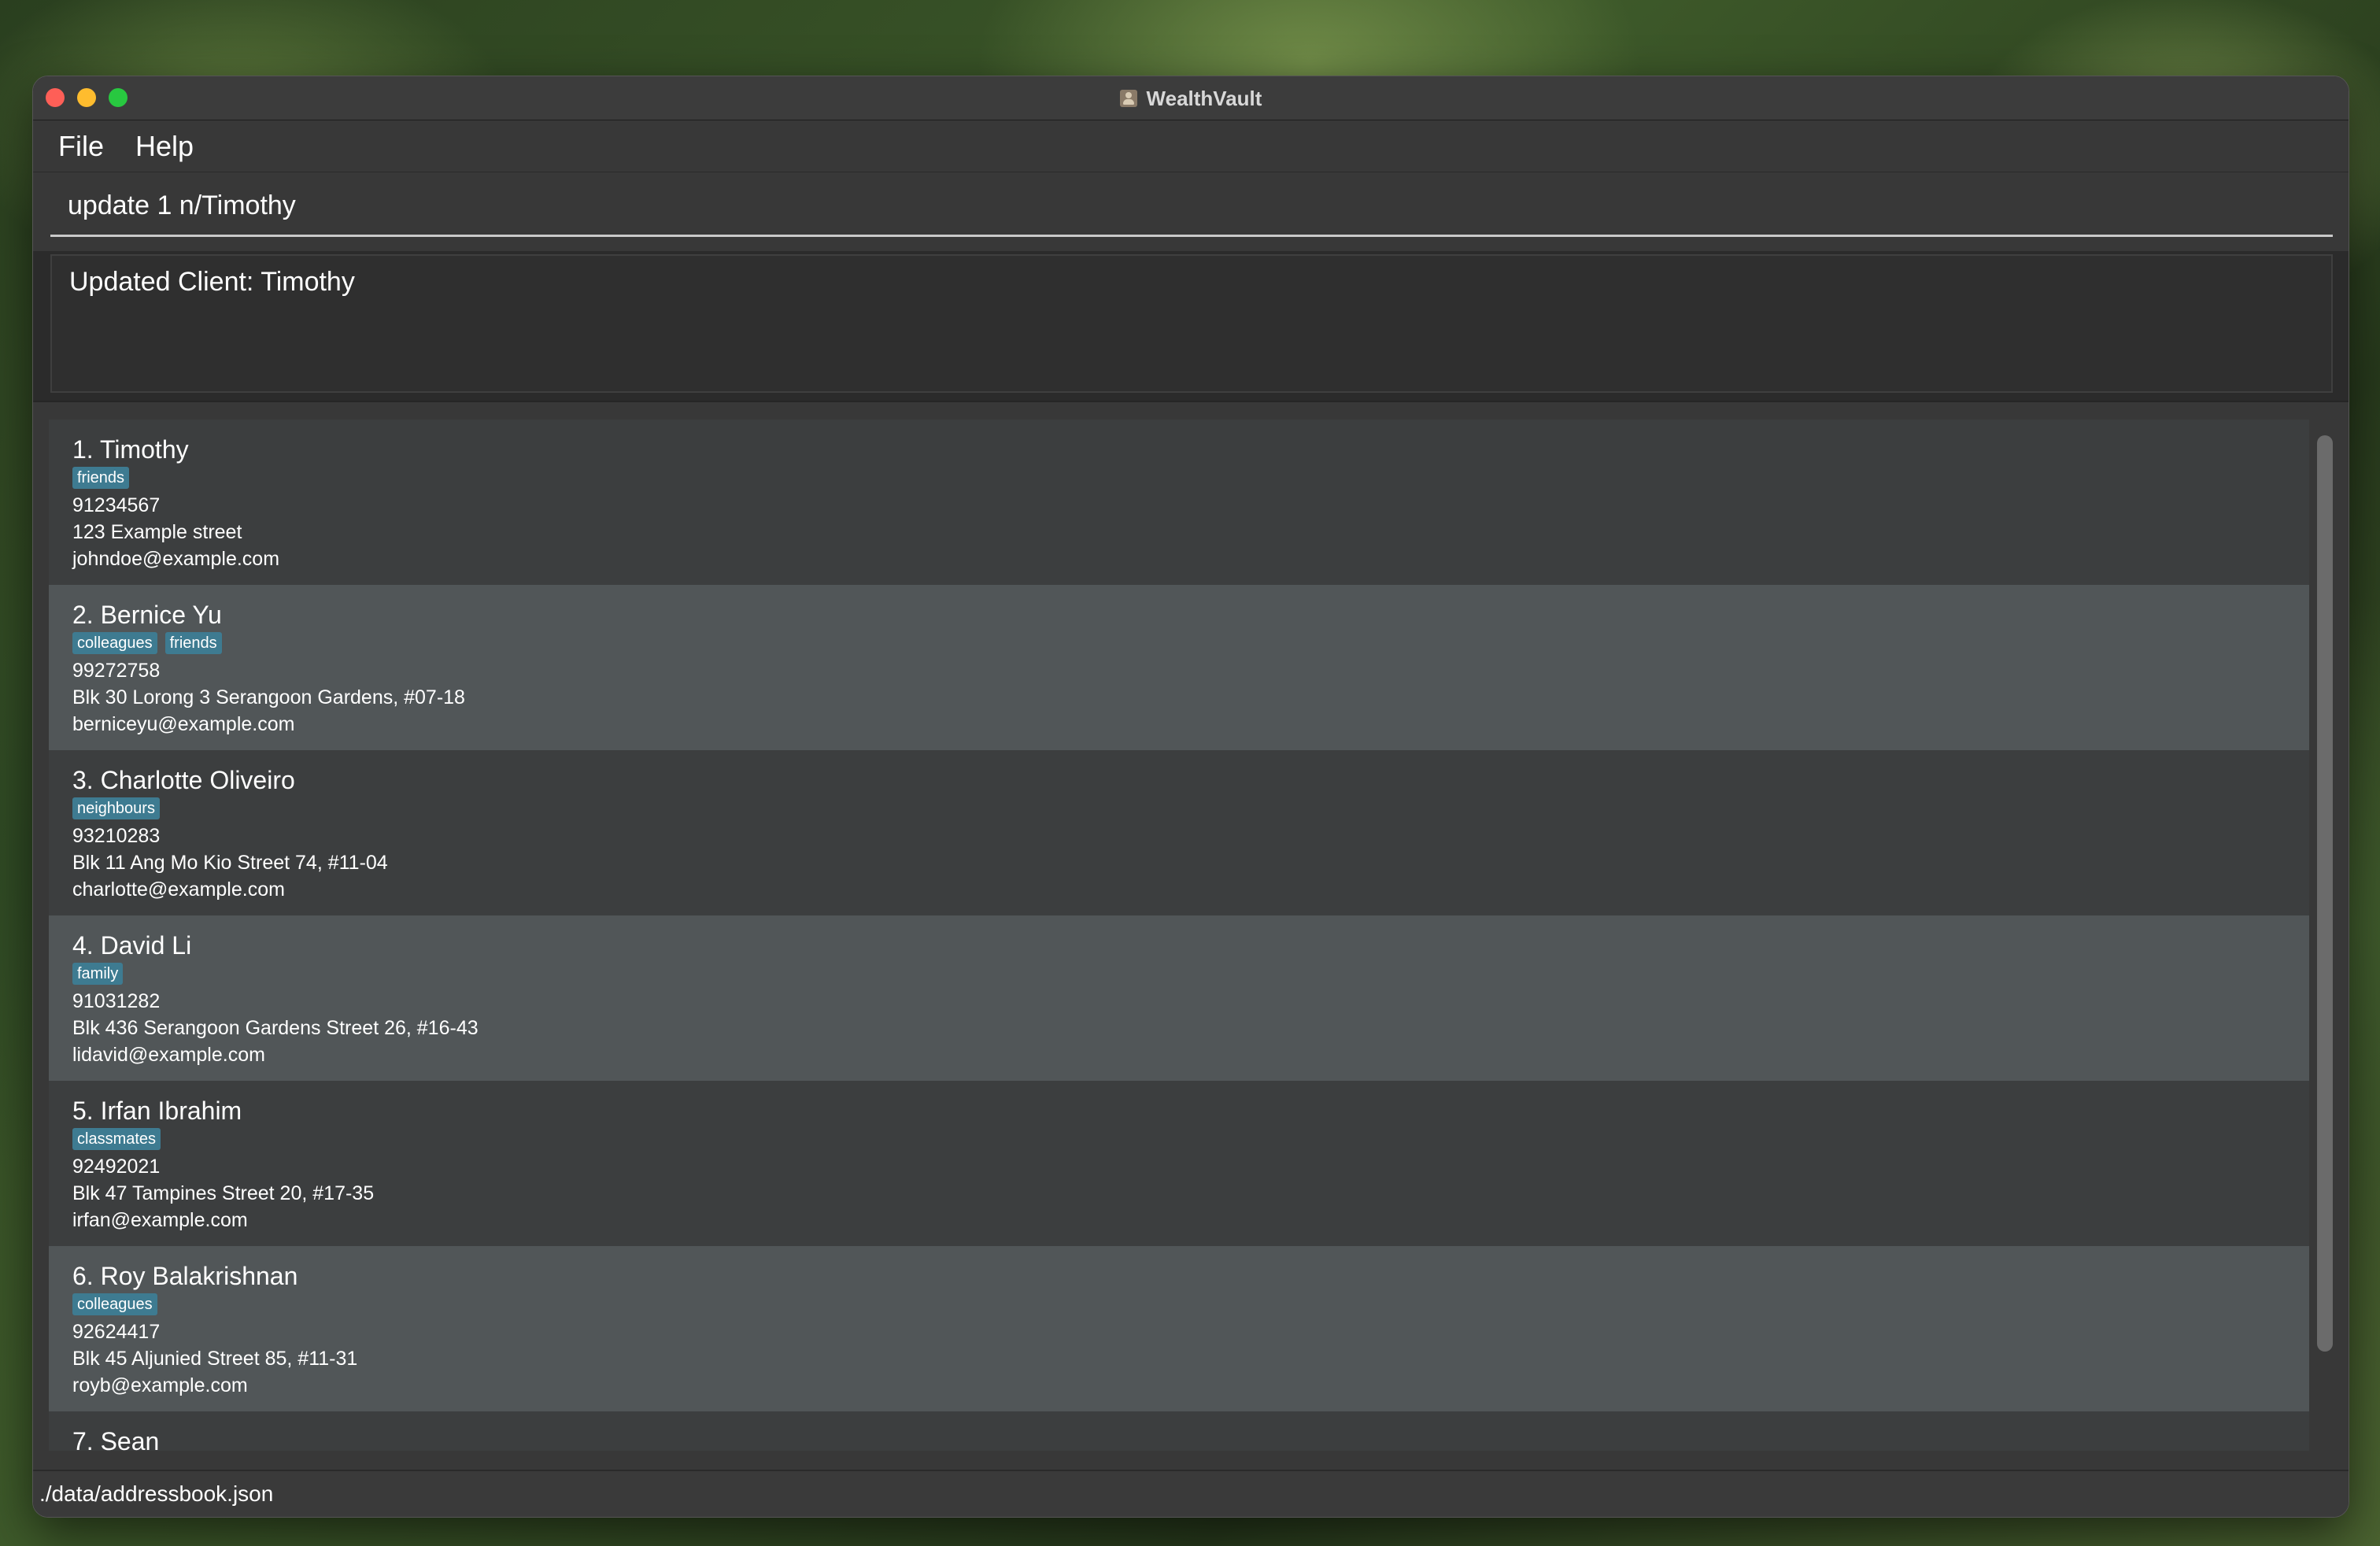  Describe the element at coordinates (157, 532) in the screenshot. I see `client-address: 123 Example street` at that location.